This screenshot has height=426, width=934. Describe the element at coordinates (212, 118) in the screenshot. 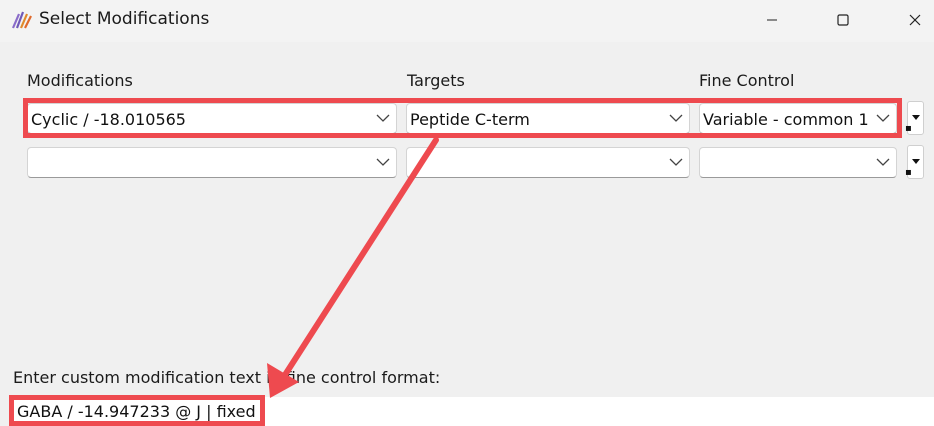

I see `modification-select-row1: Cyclic / -18.010565` at that location.